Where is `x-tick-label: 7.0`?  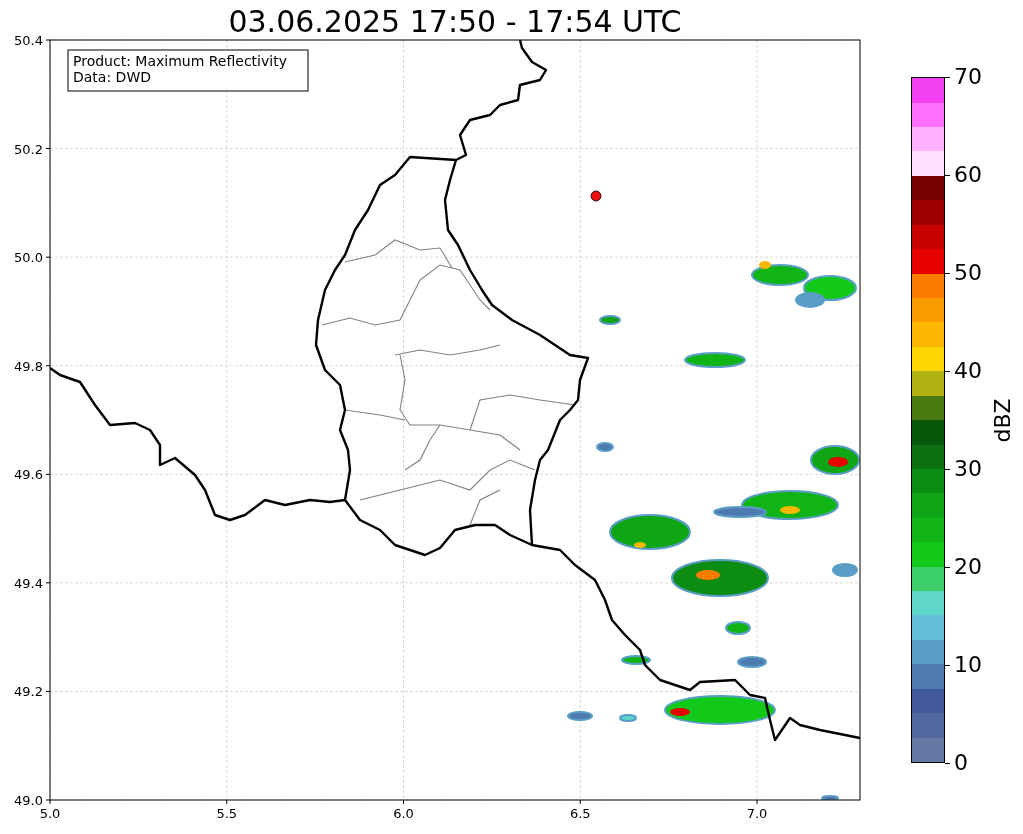
x-tick-label: 7.0 is located at coordinates (757, 813).